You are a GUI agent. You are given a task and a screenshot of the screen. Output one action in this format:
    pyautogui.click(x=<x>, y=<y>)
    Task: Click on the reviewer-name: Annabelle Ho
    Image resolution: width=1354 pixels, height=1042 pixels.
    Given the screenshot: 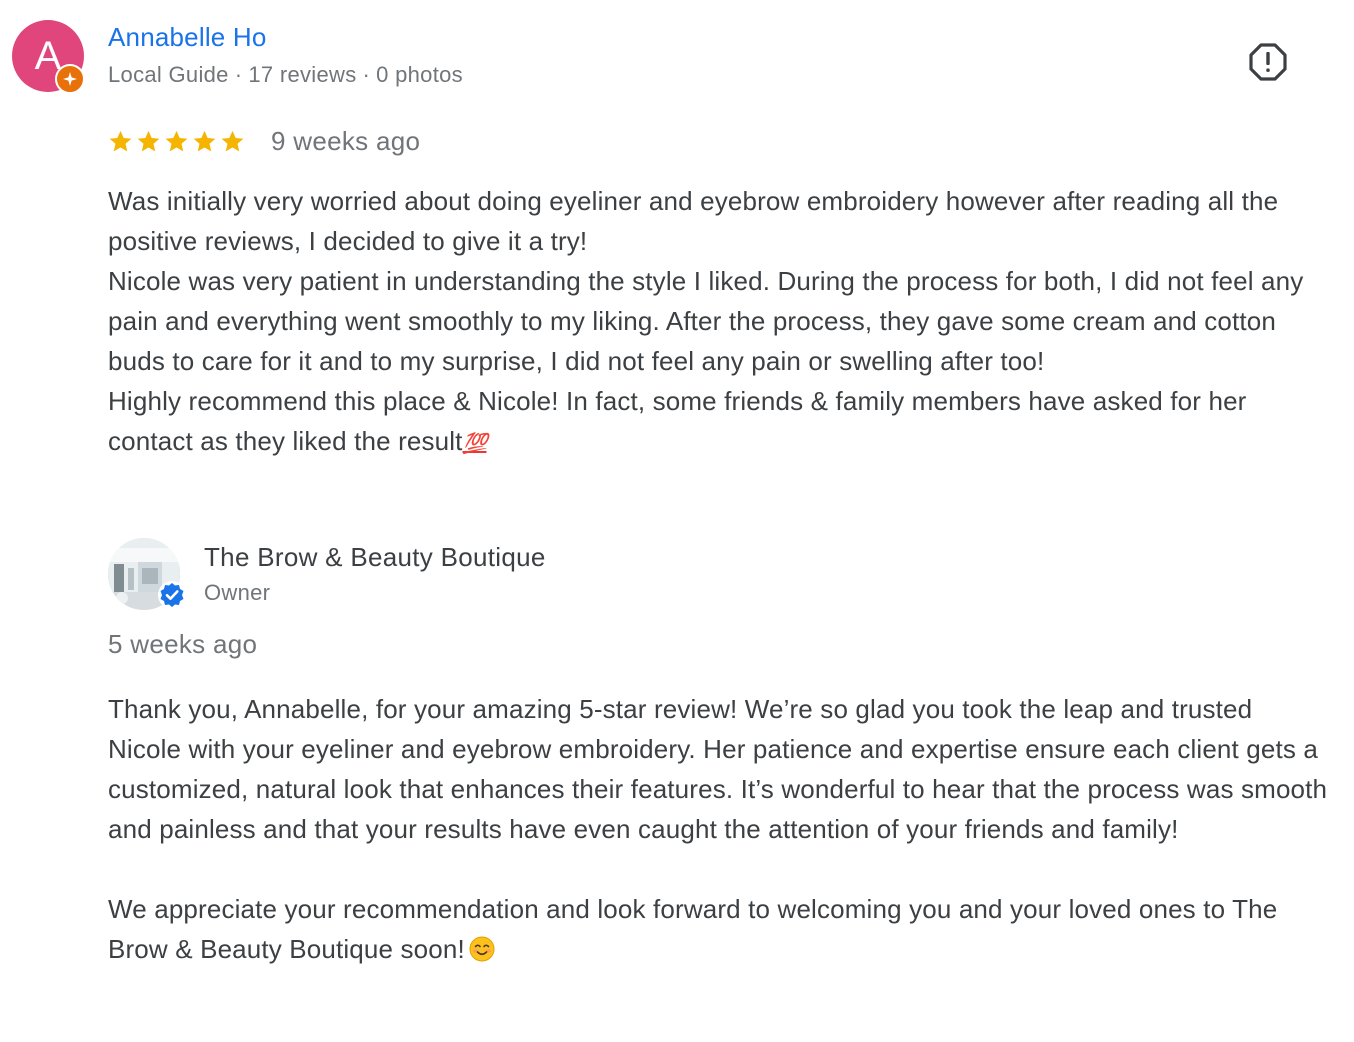 What is the action you would take?
    pyautogui.click(x=187, y=37)
    